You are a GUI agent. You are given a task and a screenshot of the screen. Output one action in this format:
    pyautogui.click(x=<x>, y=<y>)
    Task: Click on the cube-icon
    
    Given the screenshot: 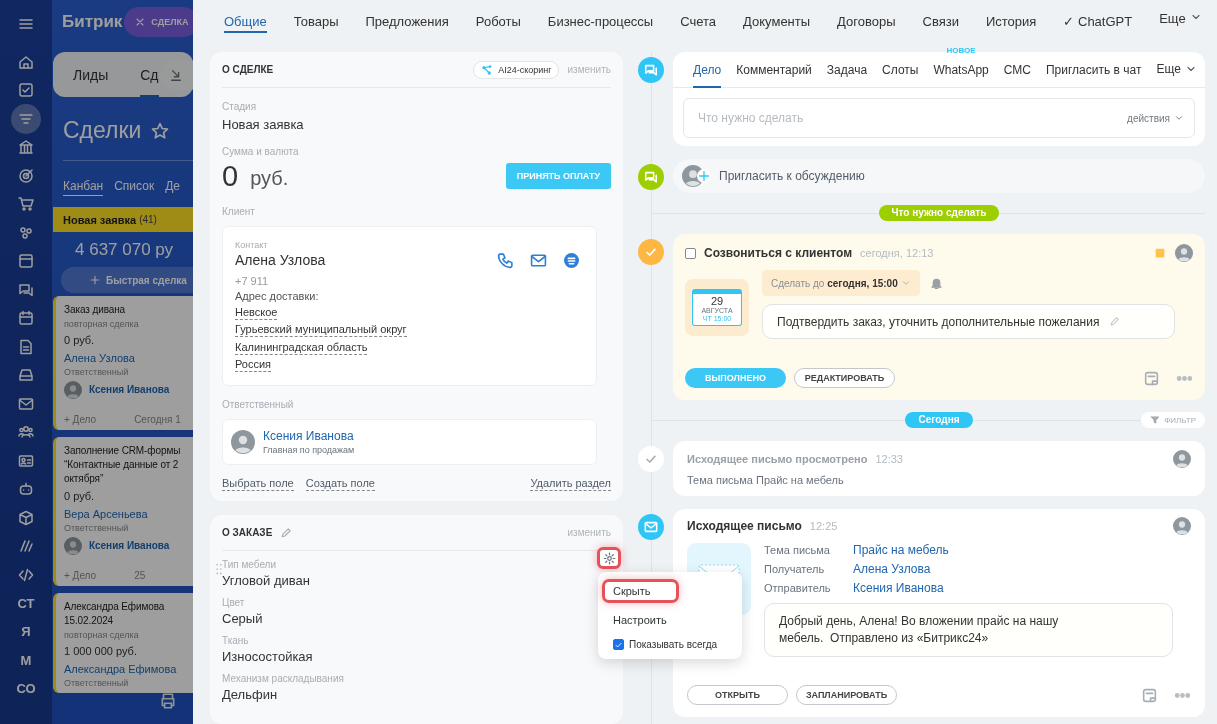 What is the action you would take?
    pyautogui.click(x=26, y=517)
    